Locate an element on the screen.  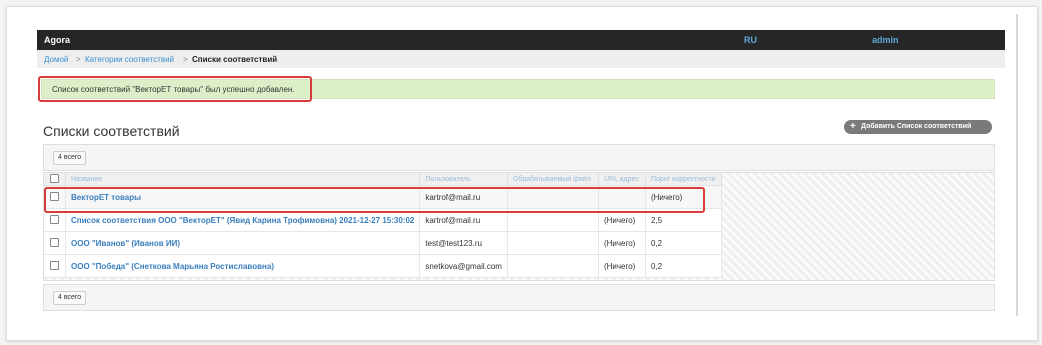
column-header-name: Название is located at coordinates (243, 179).